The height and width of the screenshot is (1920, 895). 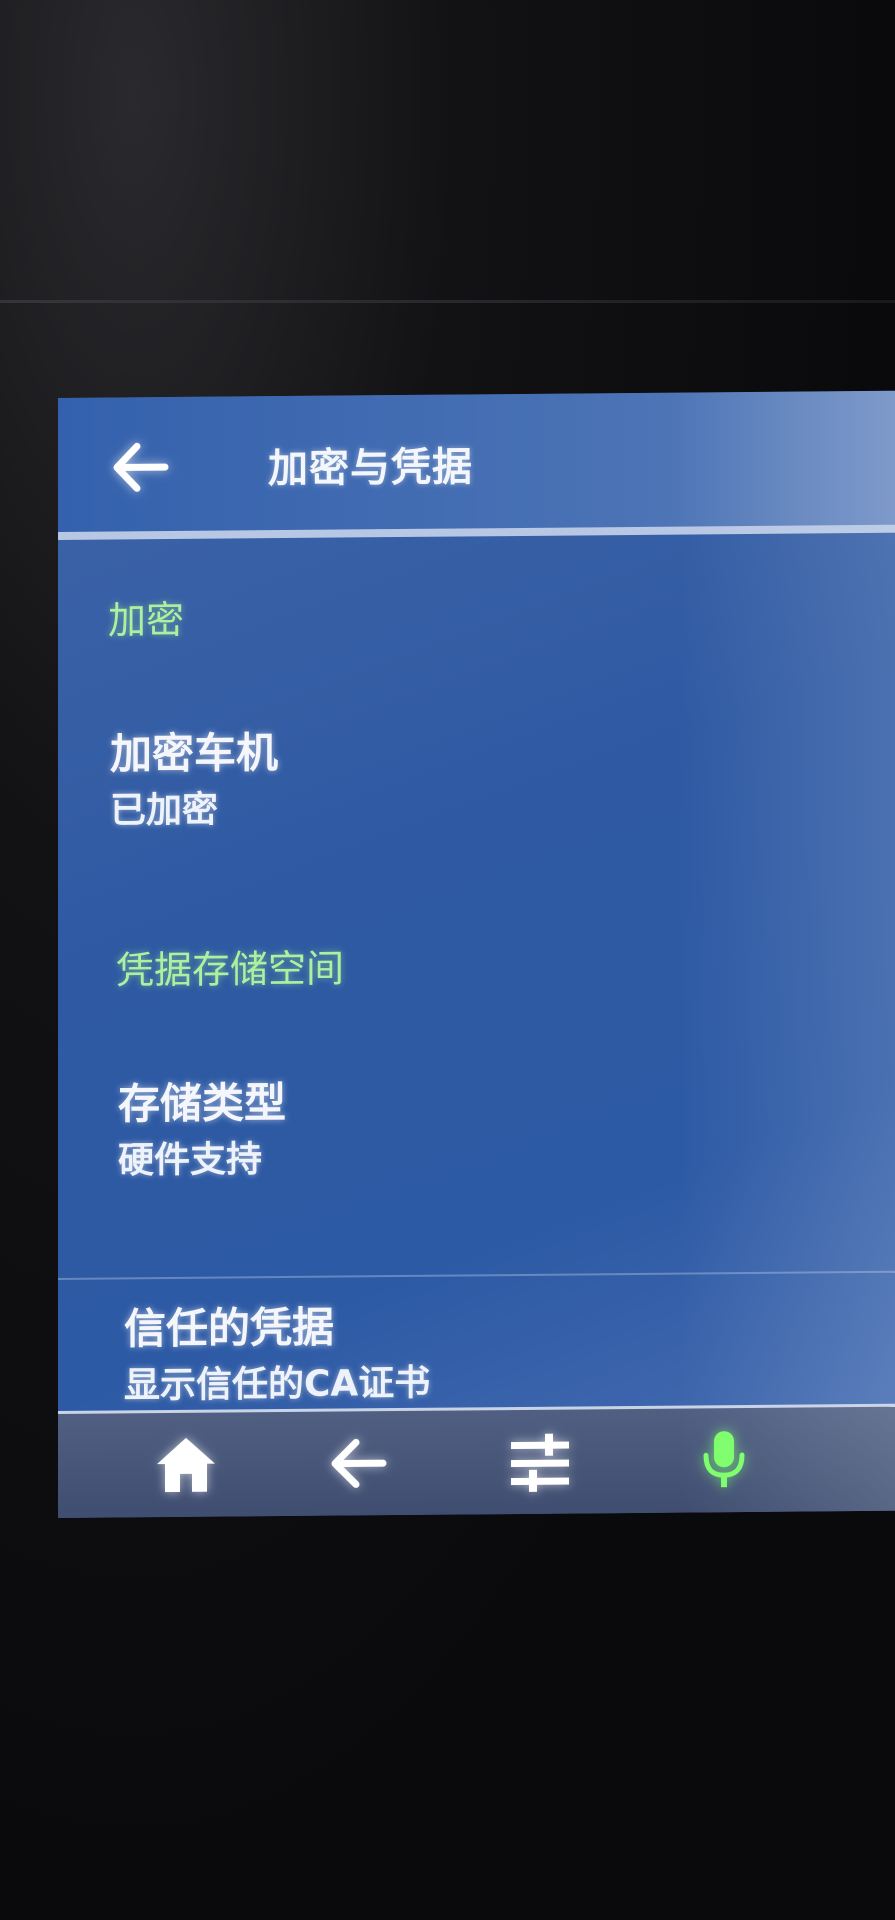 I want to click on back-button, so click(x=140, y=467).